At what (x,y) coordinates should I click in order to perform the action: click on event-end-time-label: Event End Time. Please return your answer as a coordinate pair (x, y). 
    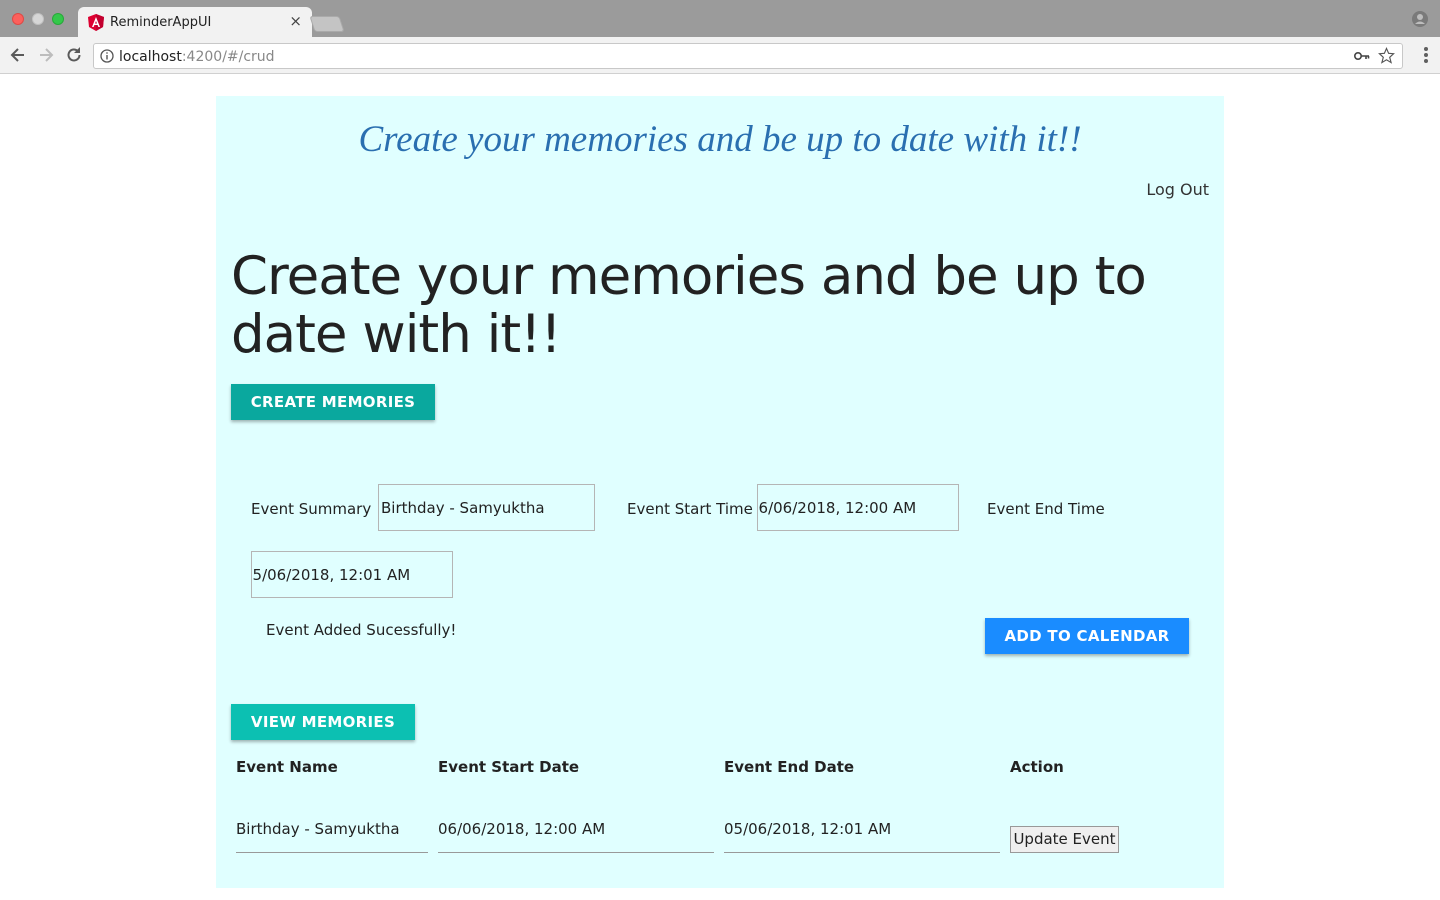
    Looking at the image, I should click on (1046, 509).